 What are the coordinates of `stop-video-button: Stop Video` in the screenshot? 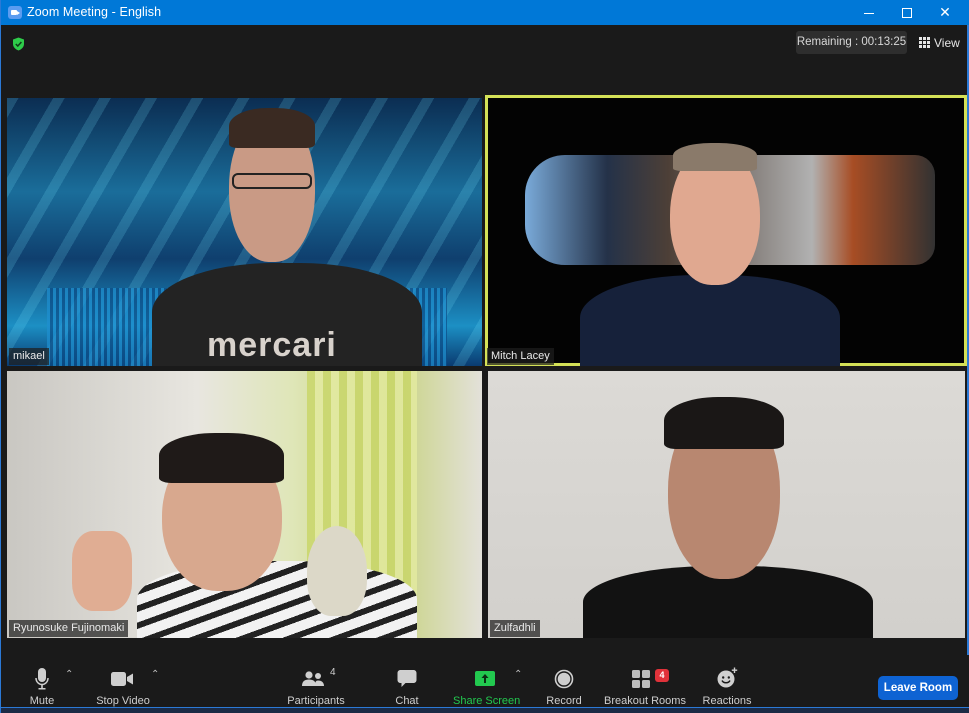 It's located at (123, 686).